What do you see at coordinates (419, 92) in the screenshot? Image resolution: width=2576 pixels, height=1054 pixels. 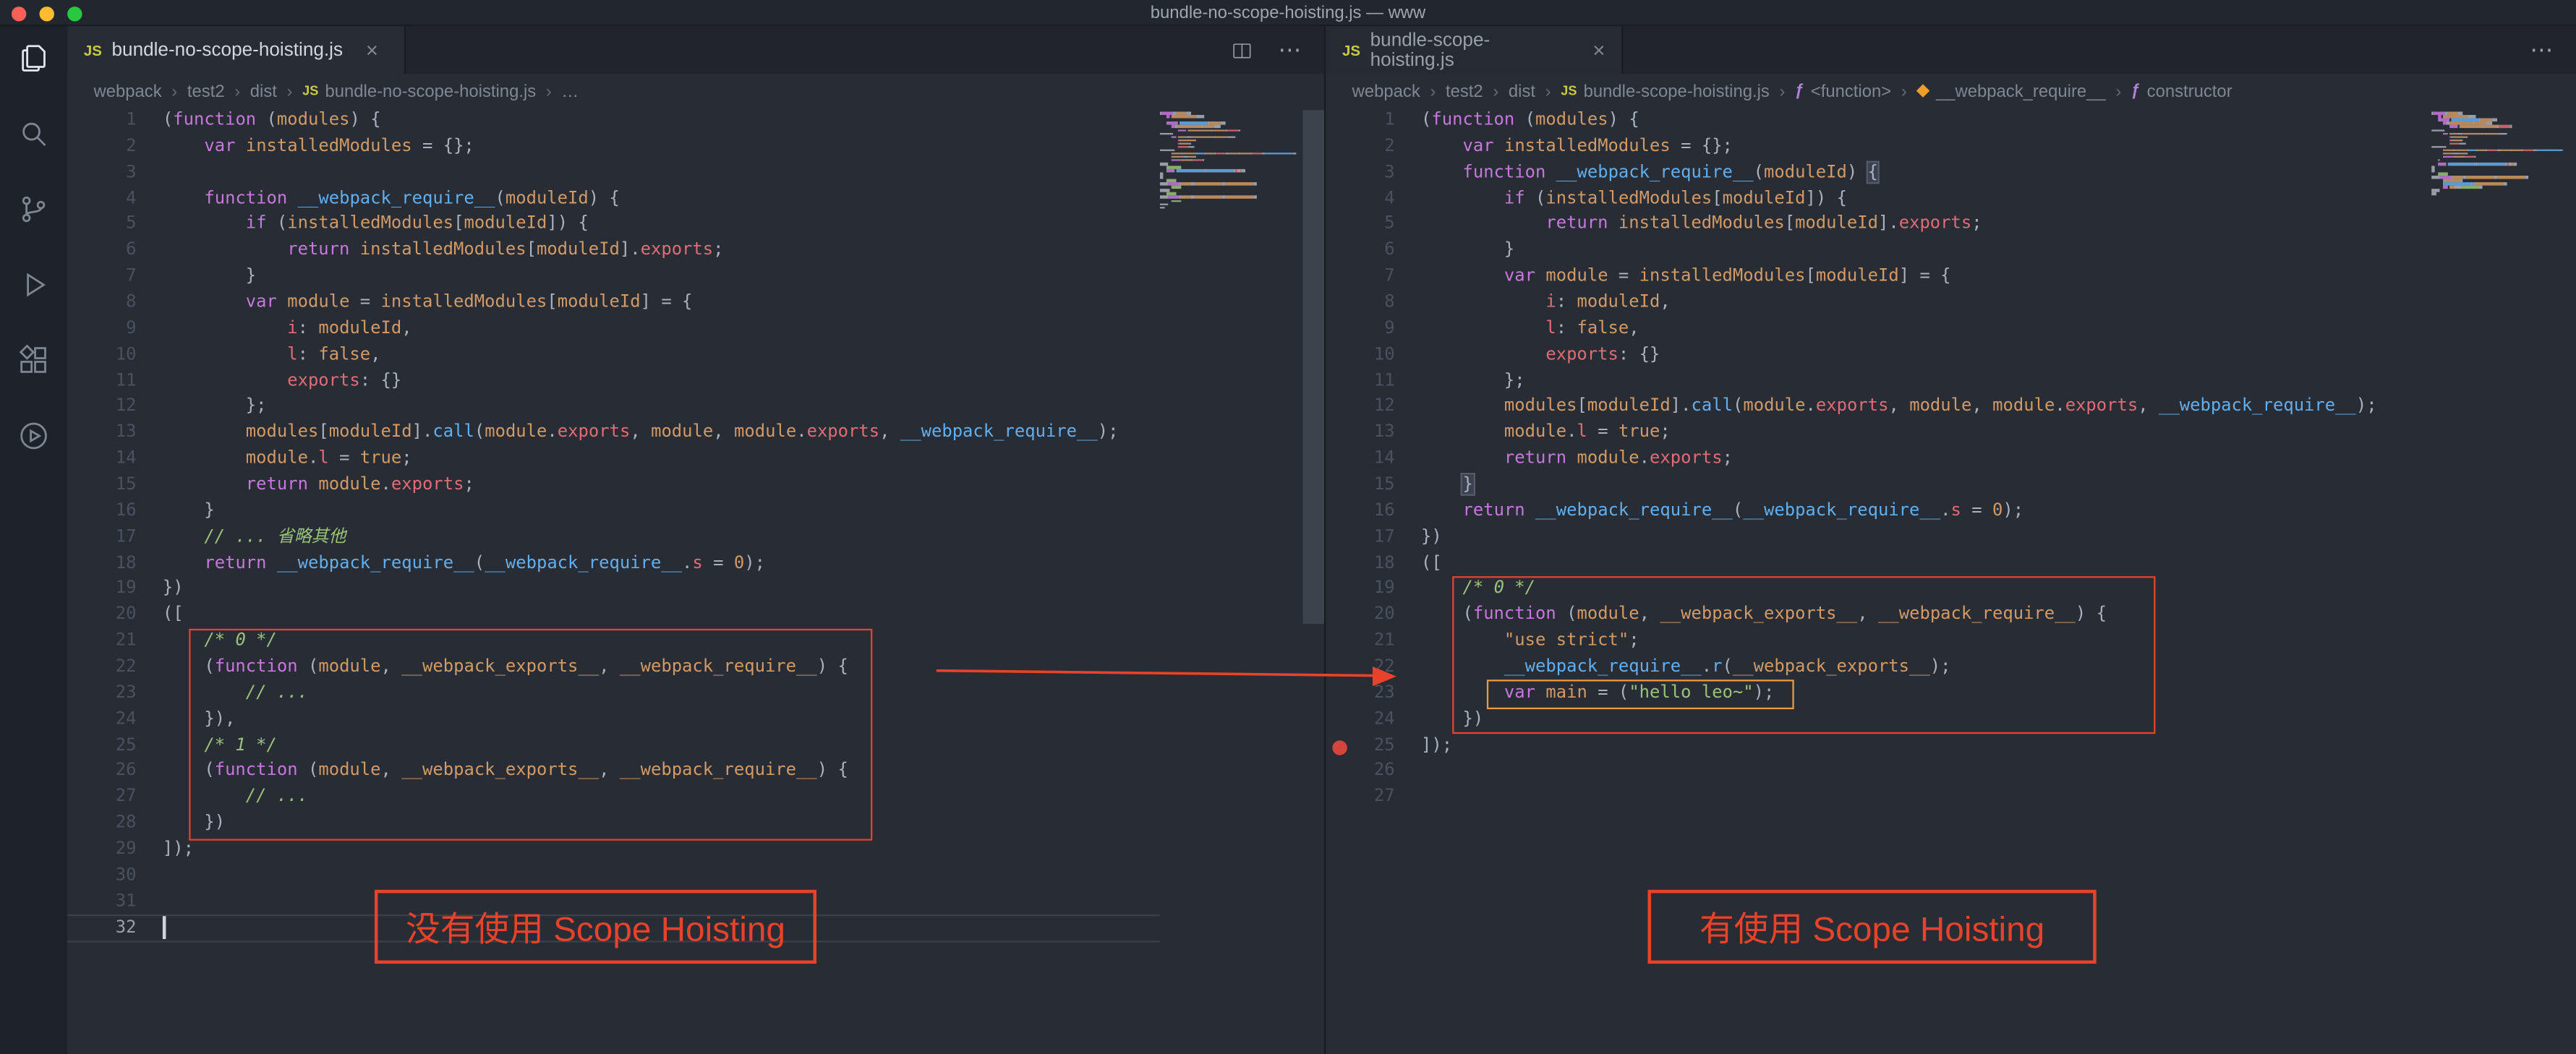 I see `breadcrumb-item: JS bundle-no-scope-hoisting.js` at bounding box center [419, 92].